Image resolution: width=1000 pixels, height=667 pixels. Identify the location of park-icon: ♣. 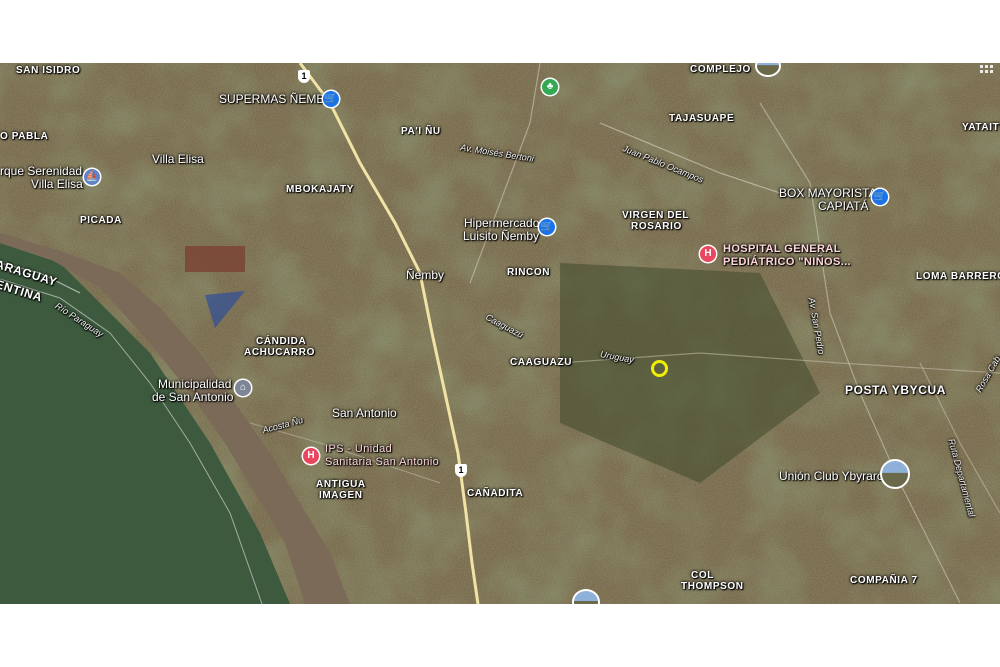
(550, 87).